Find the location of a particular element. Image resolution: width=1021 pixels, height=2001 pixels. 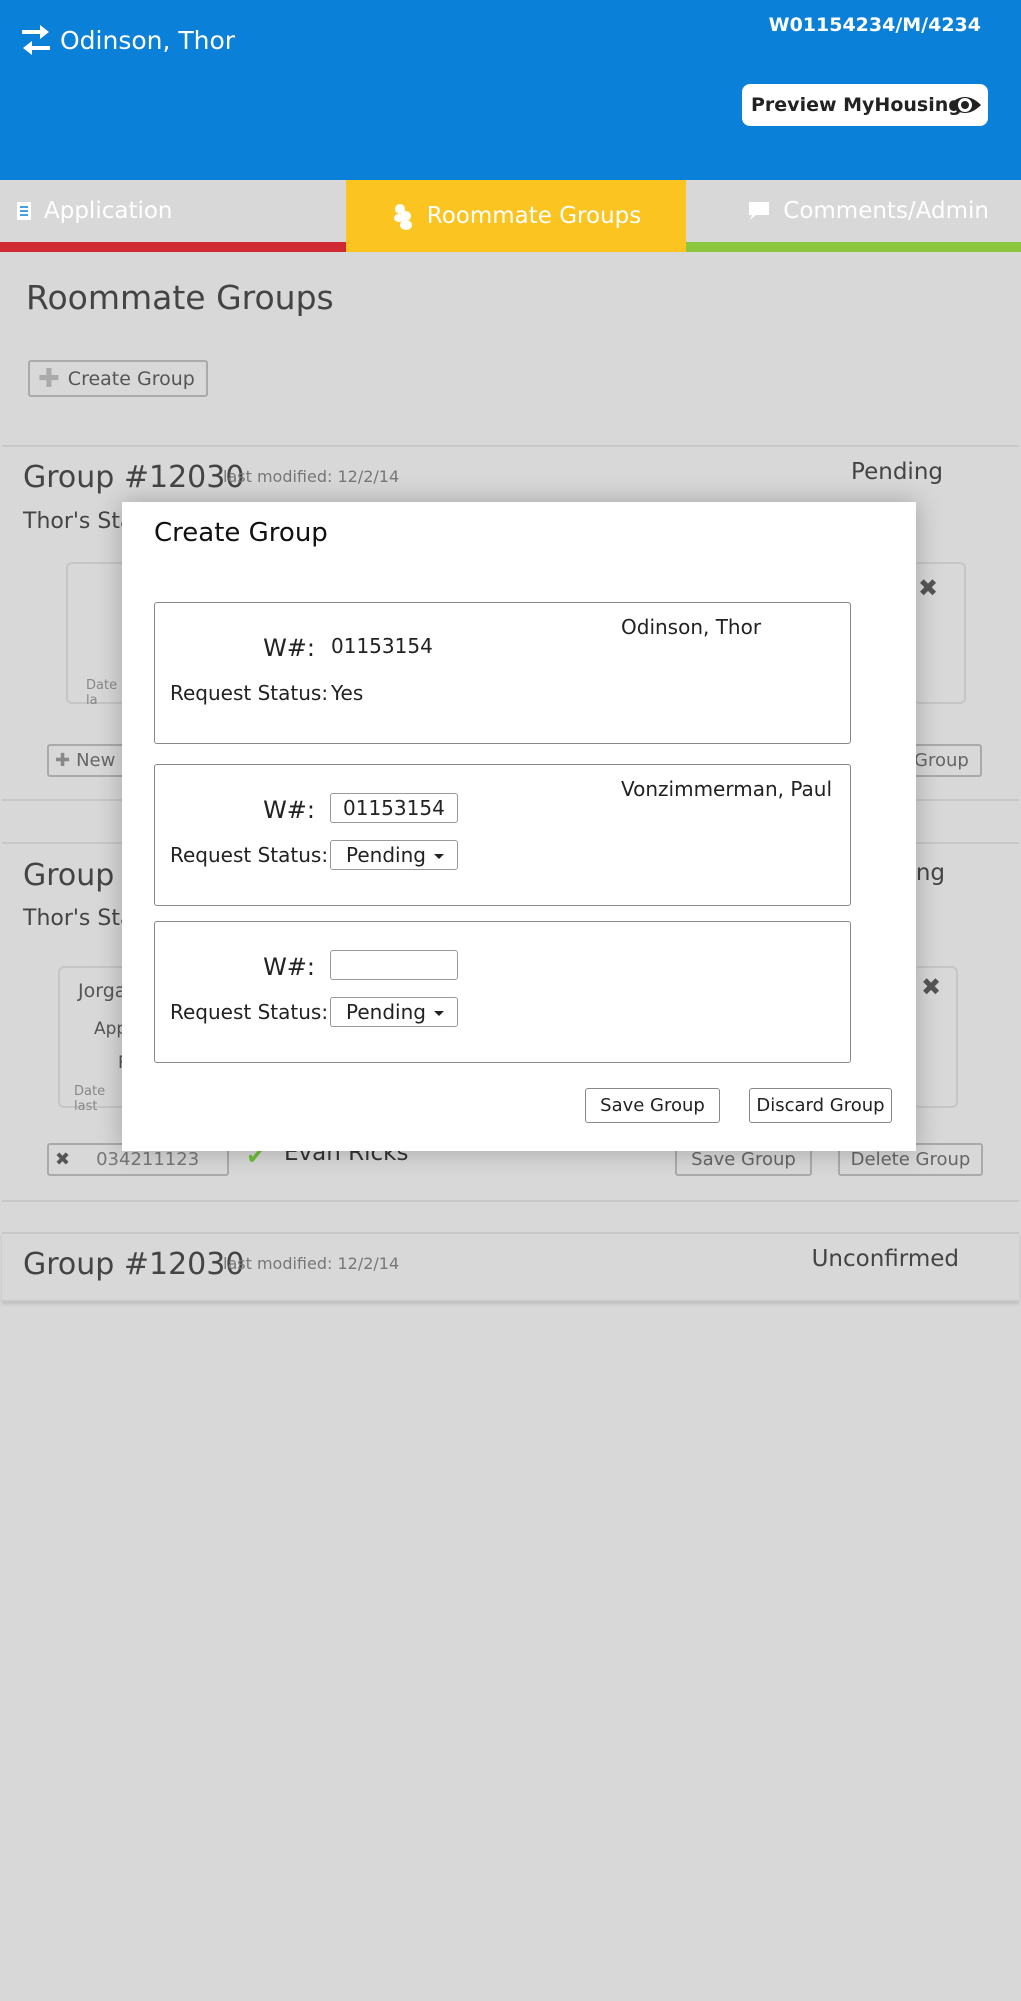

create-group-button: ✚ Create Group is located at coordinates (118, 378).